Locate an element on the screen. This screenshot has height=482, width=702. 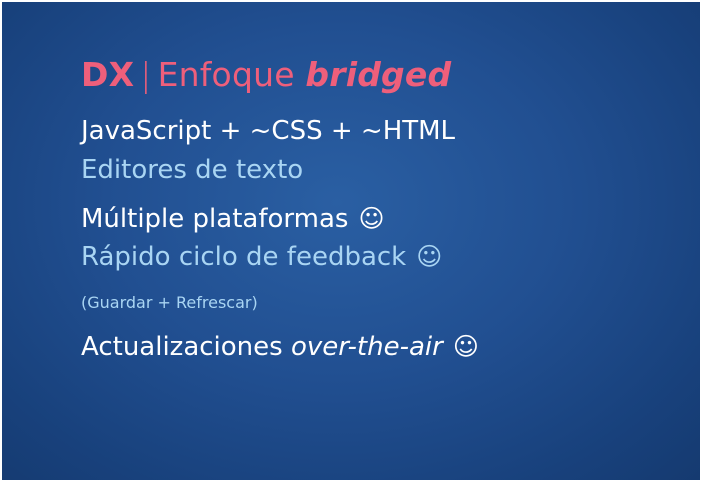
title-emphasis: bridged is located at coordinates (378, 74).